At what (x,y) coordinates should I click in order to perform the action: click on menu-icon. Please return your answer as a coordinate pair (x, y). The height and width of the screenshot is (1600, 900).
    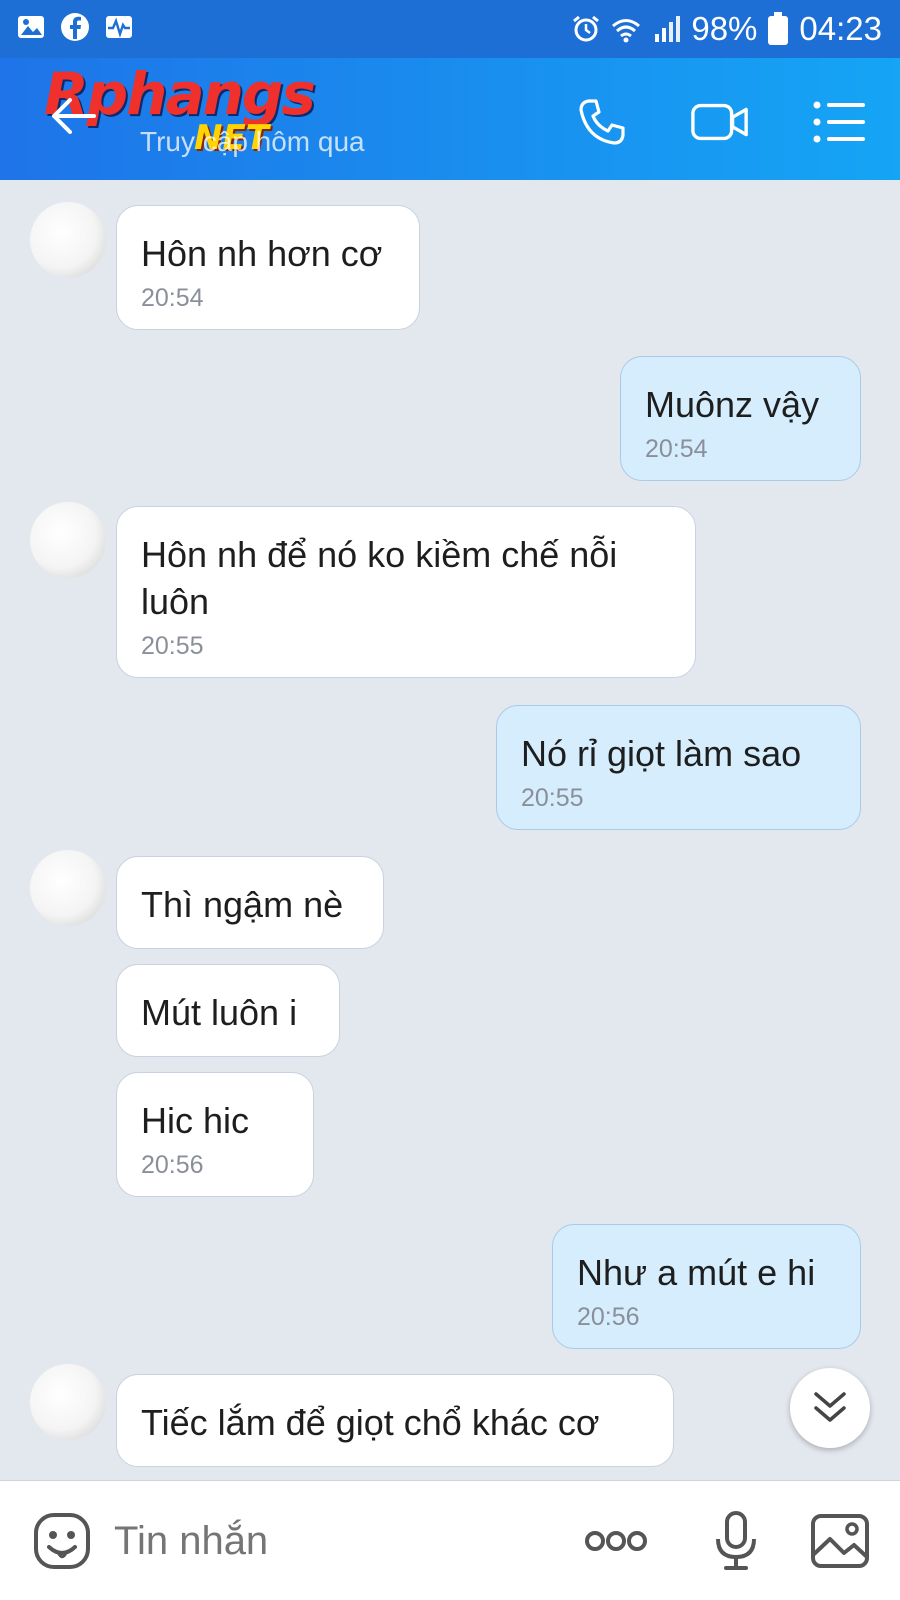
    Looking at the image, I should click on (839, 122).